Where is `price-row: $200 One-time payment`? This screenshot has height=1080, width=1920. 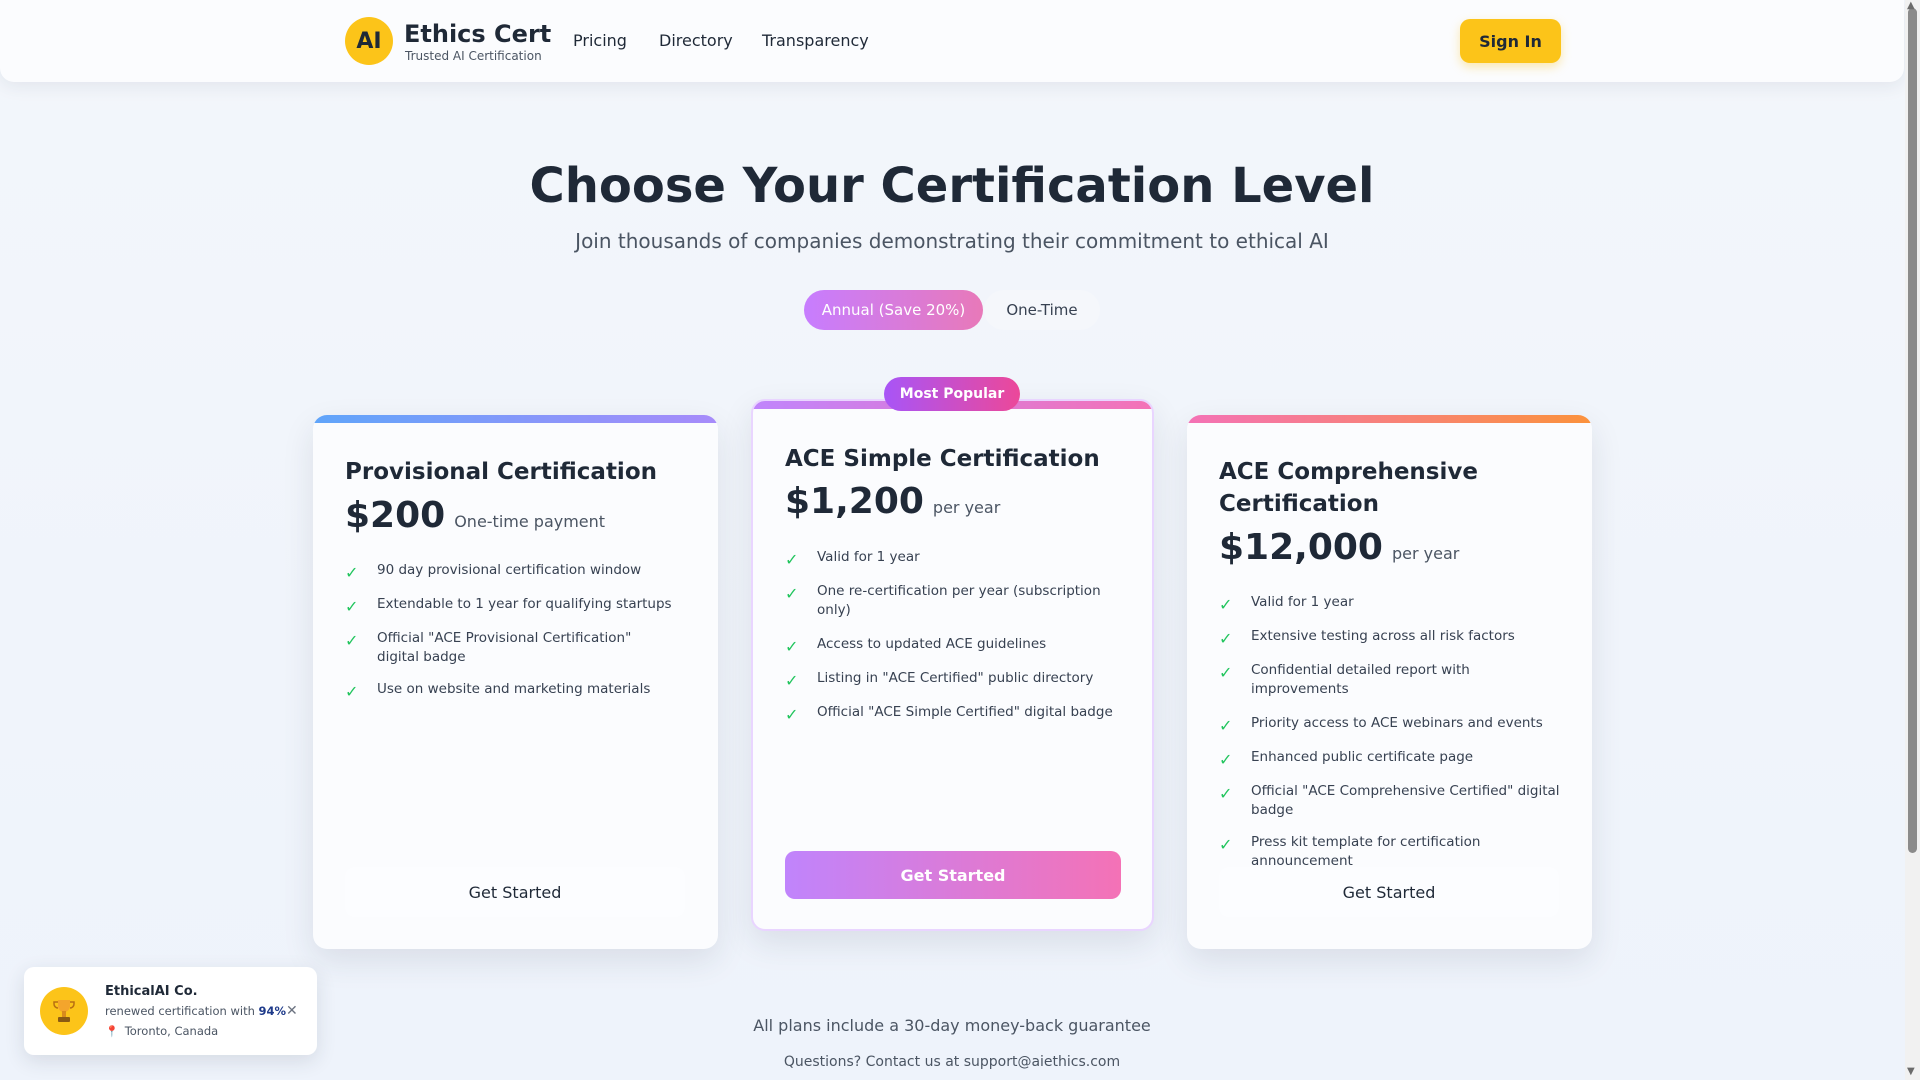 price-row: $200 One-time payment is located at coordinates (475, 515).